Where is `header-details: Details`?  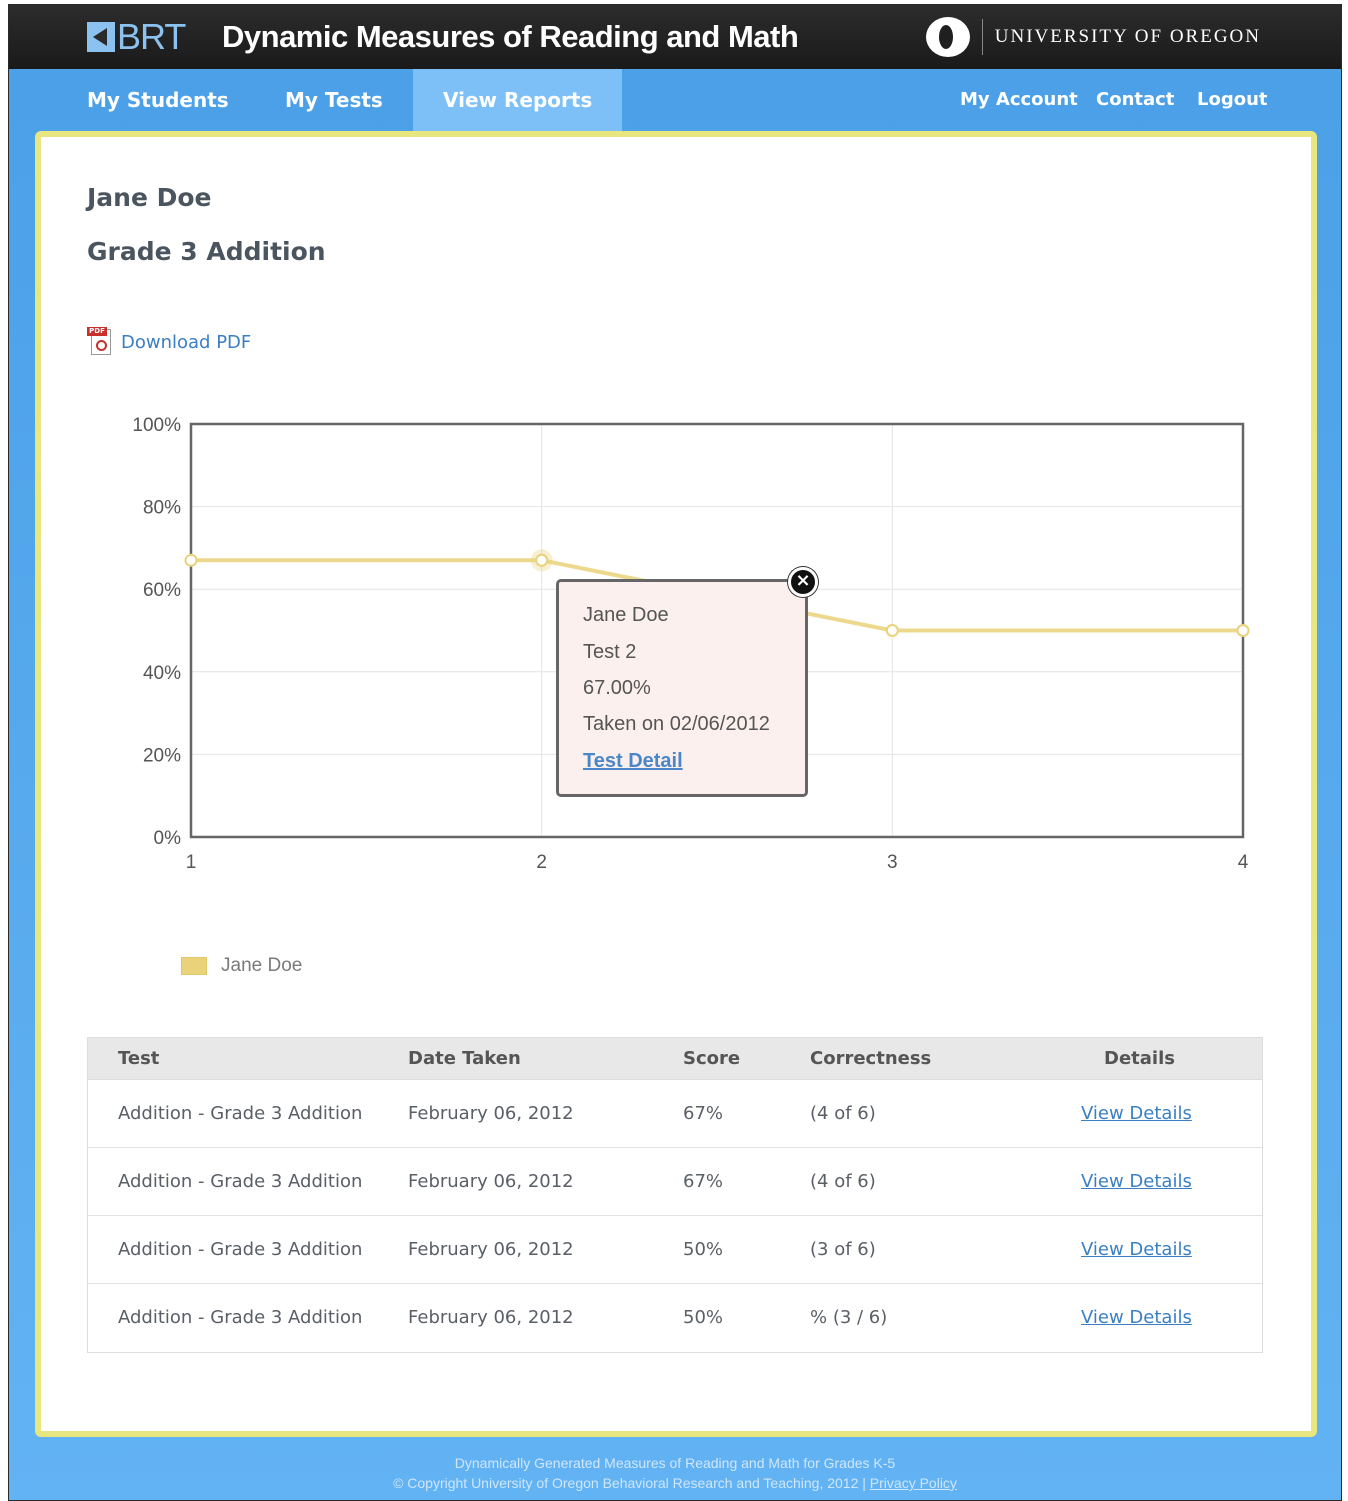
header-details: Details is located at coordinates (1139, 1058).